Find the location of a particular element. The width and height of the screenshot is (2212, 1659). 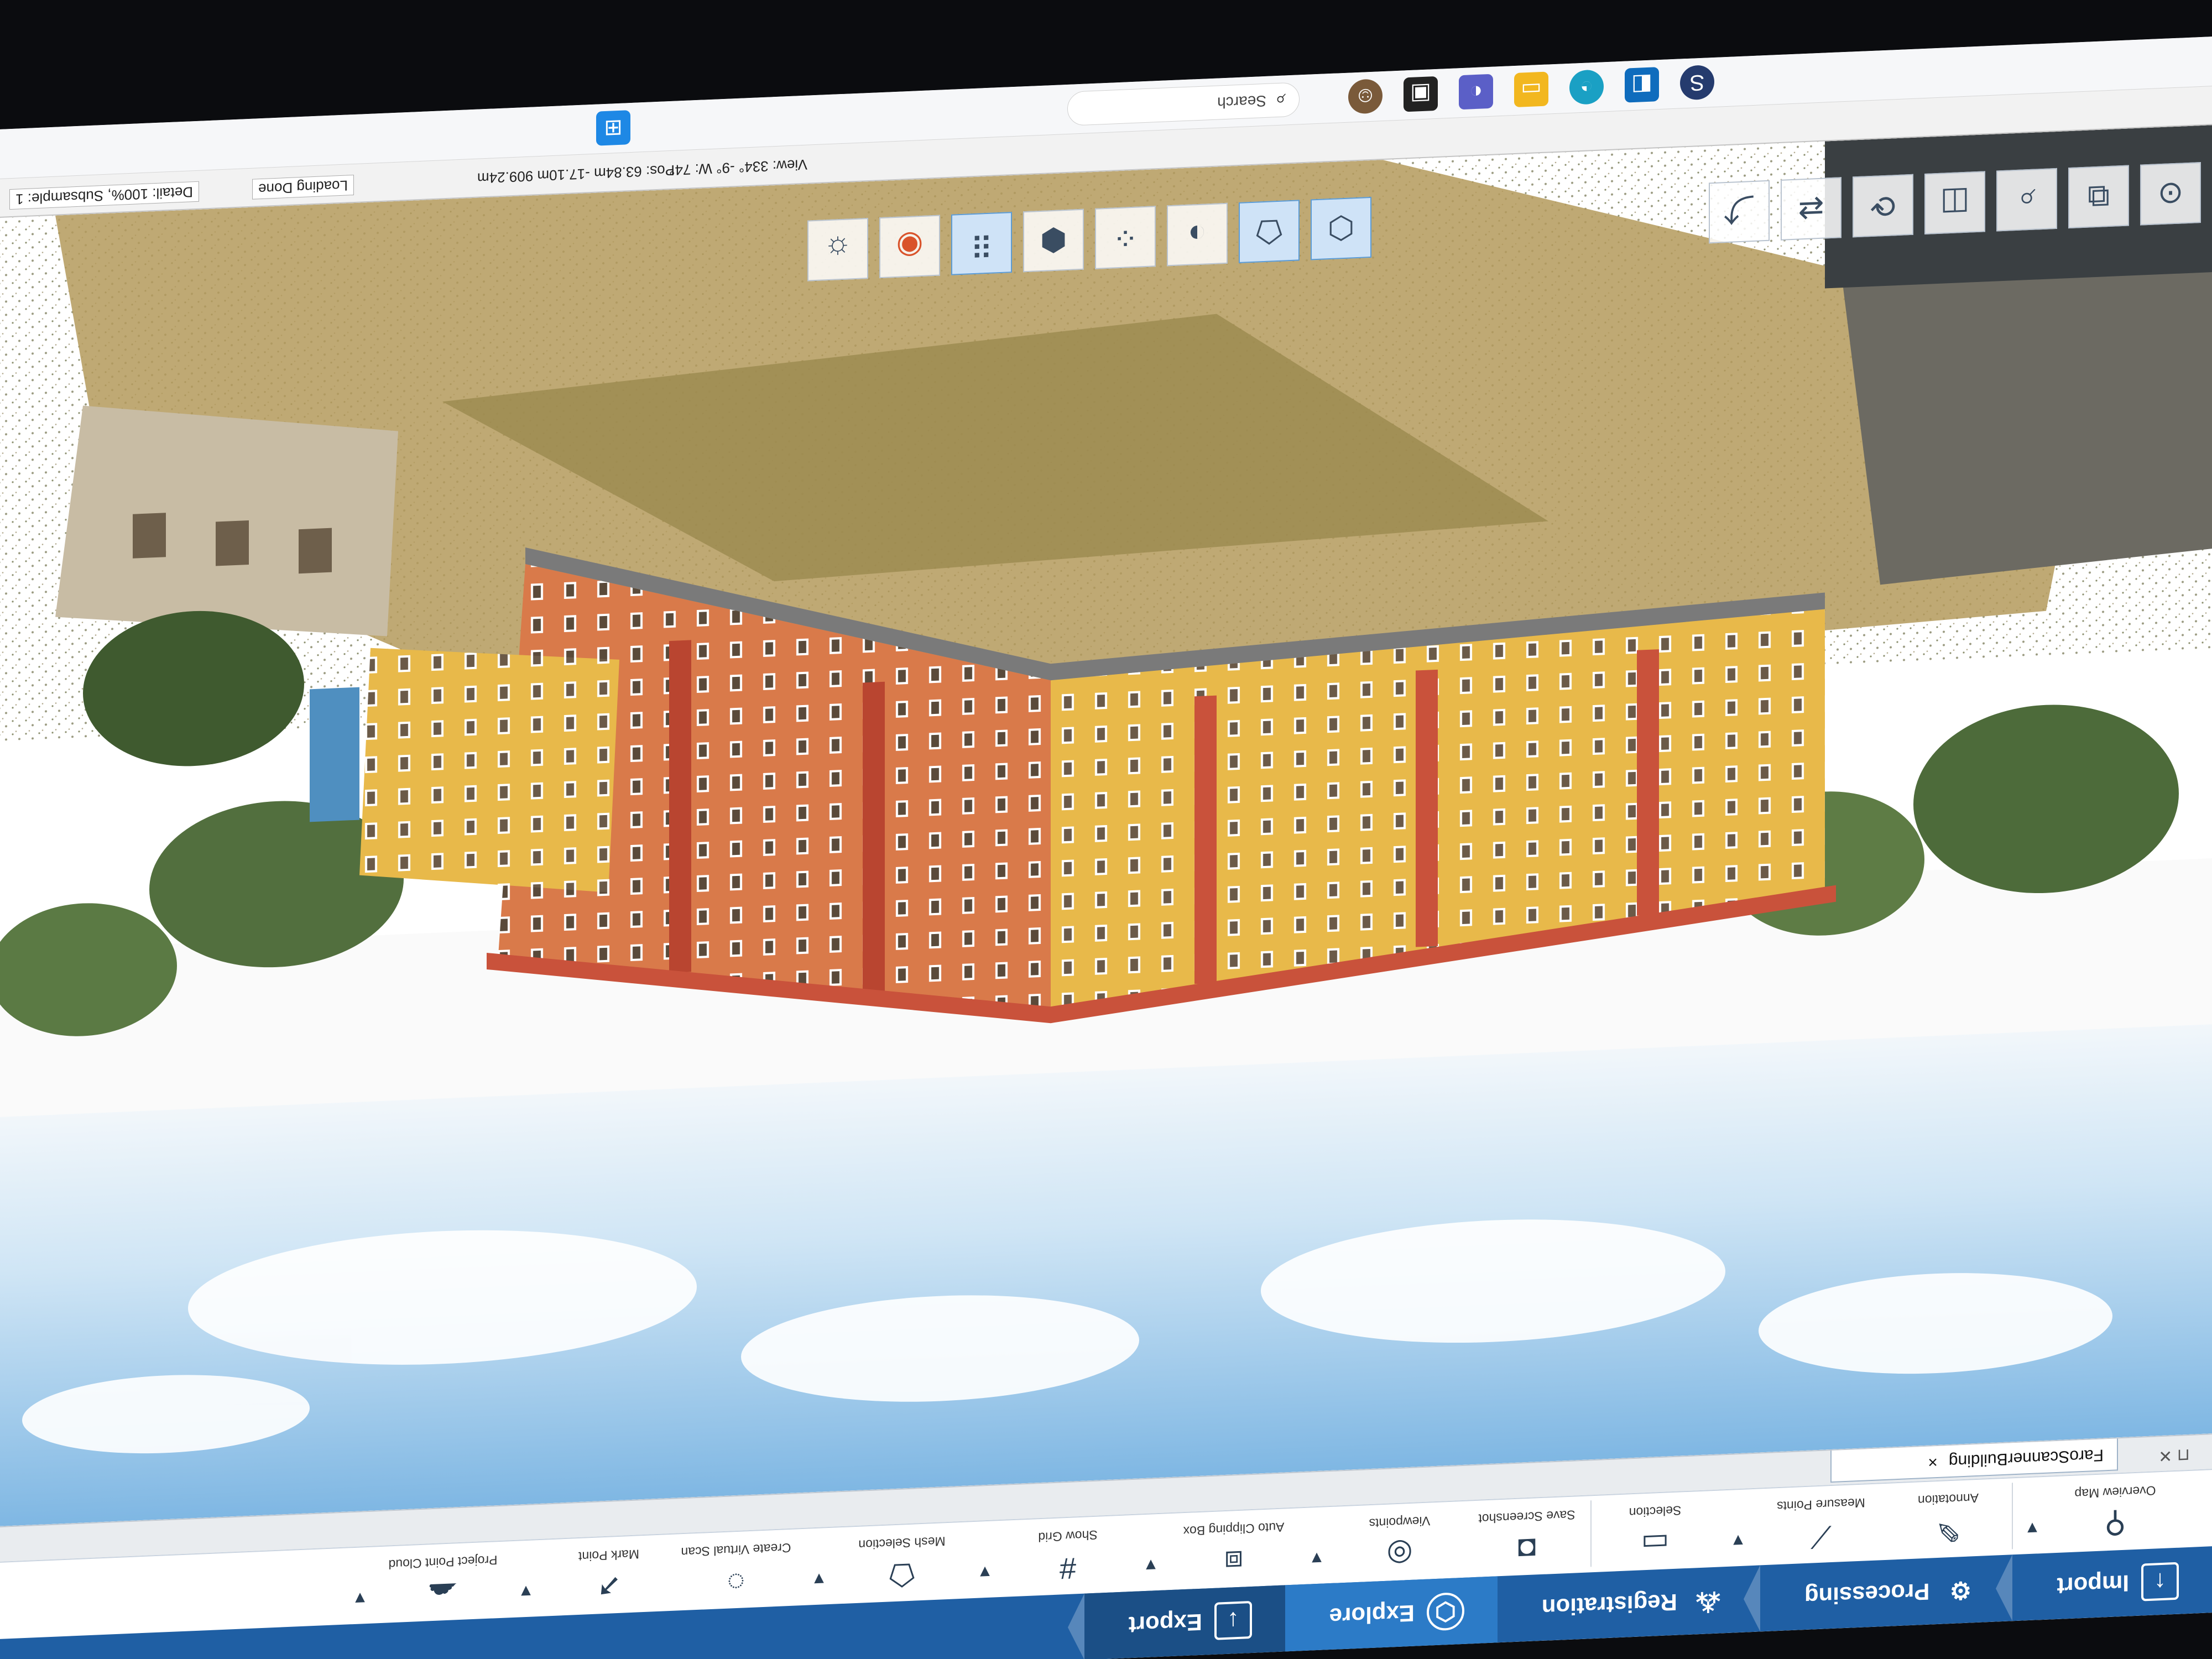

folder-icon: ▭ is located at coordinates (1532, 89).